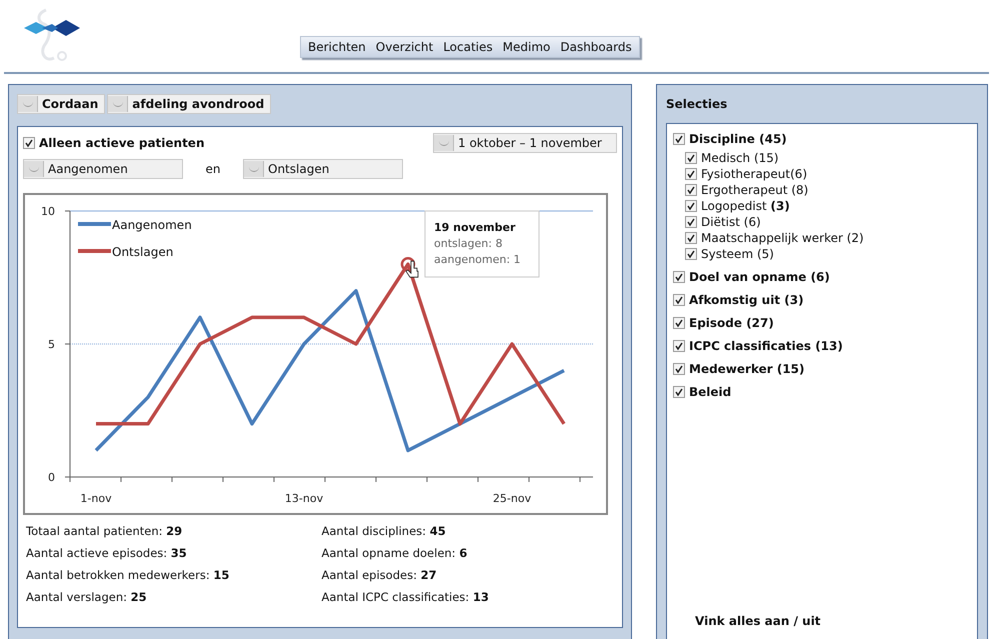 Image resolution: width=993 pixels, height=639 pixels. What do you see at coordinates (710, 392) in the screenshot?
I see `checkbox-label: Beleid` at bounding box center [710, 392].